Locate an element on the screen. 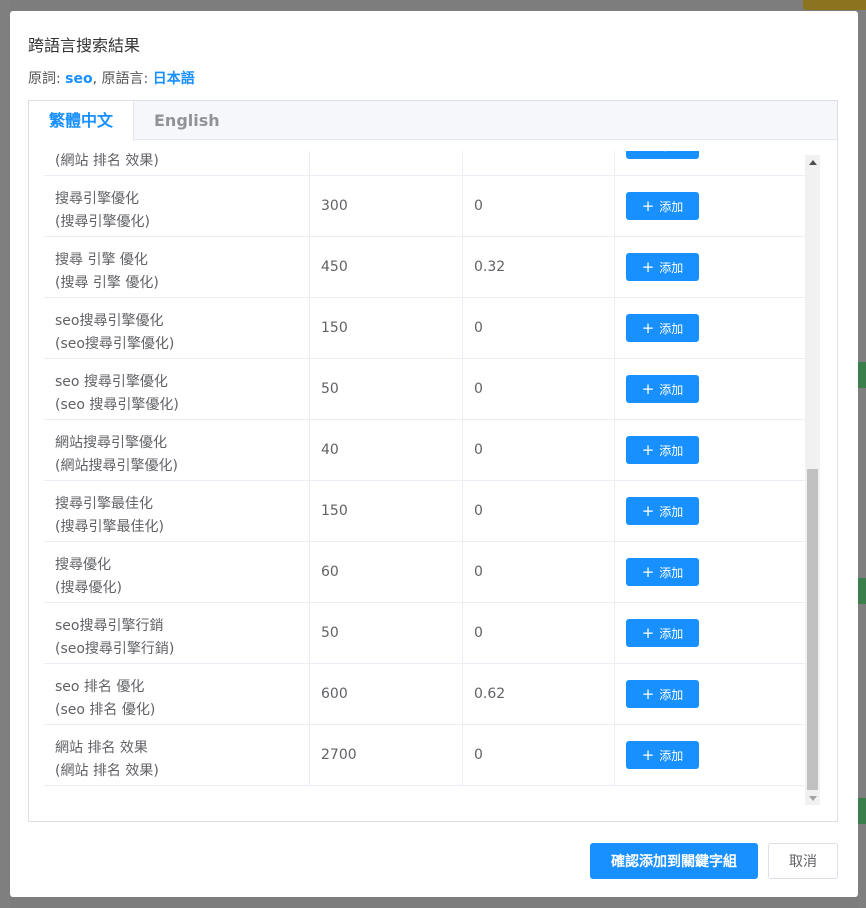 Image resolution: width=866 pixels, height=908 pixels. tab-english: English is located at coordinates (187, 120).